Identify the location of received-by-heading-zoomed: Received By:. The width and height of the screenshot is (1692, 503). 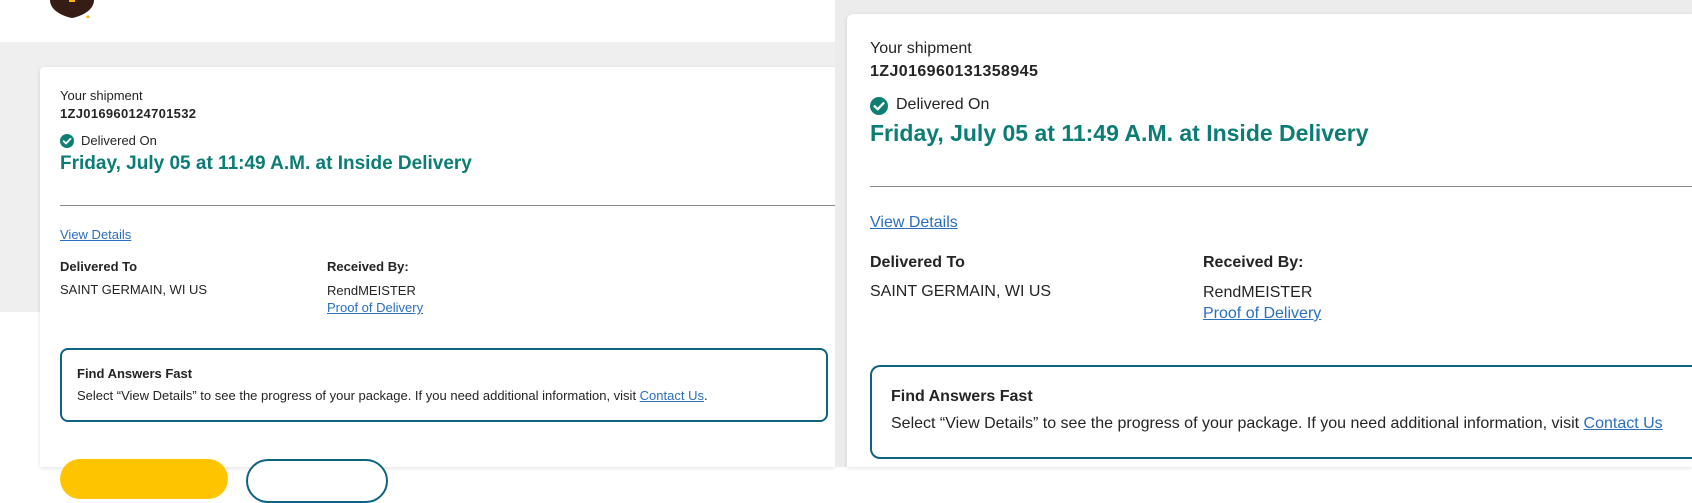
(1253, 262).